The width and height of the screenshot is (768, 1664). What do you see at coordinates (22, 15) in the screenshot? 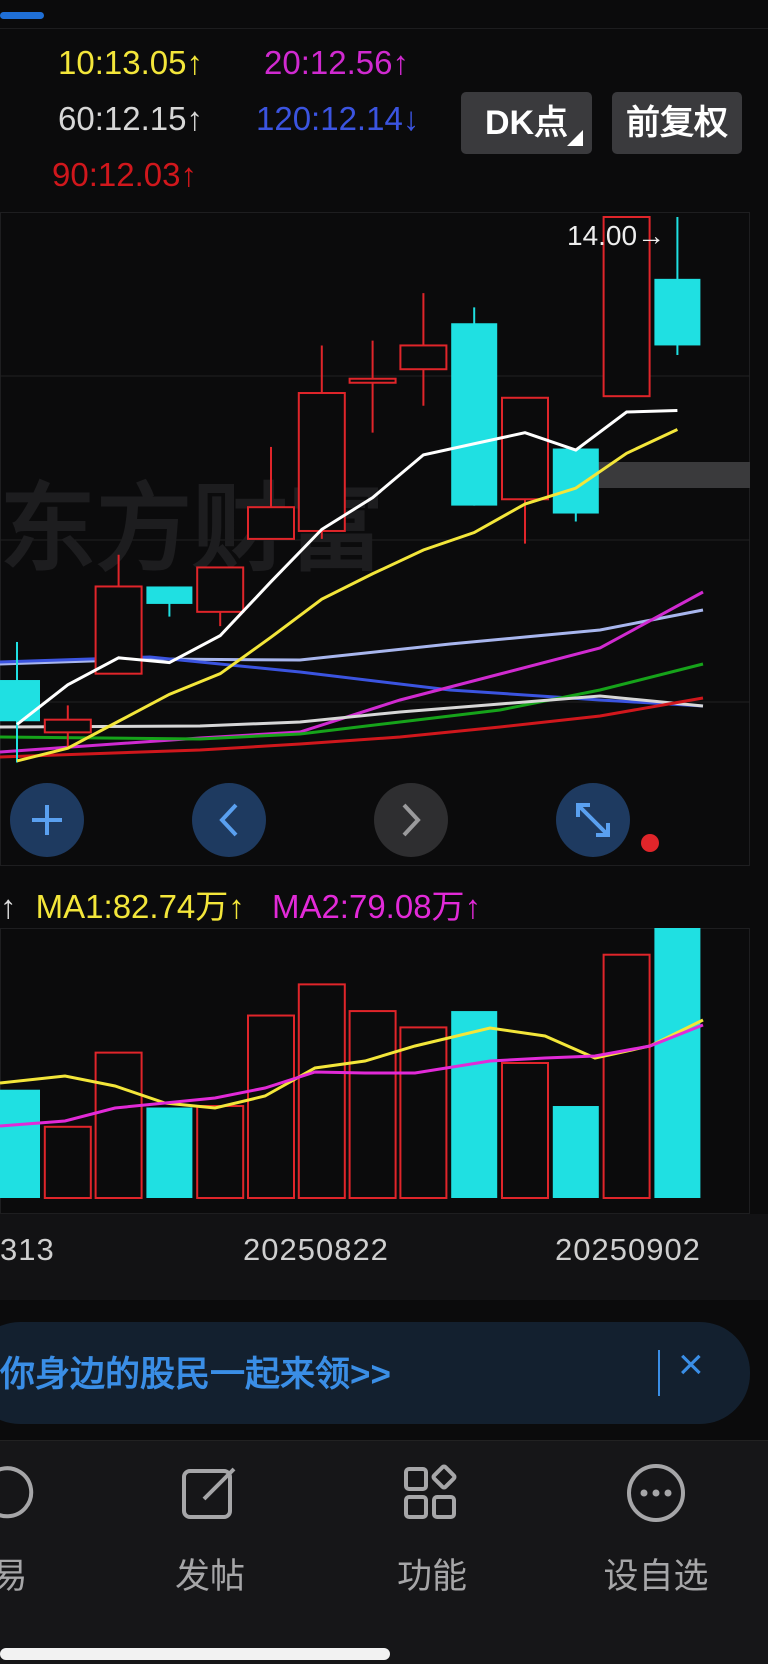
I see `active-tab-indicator` at bounding box center [22, 15].